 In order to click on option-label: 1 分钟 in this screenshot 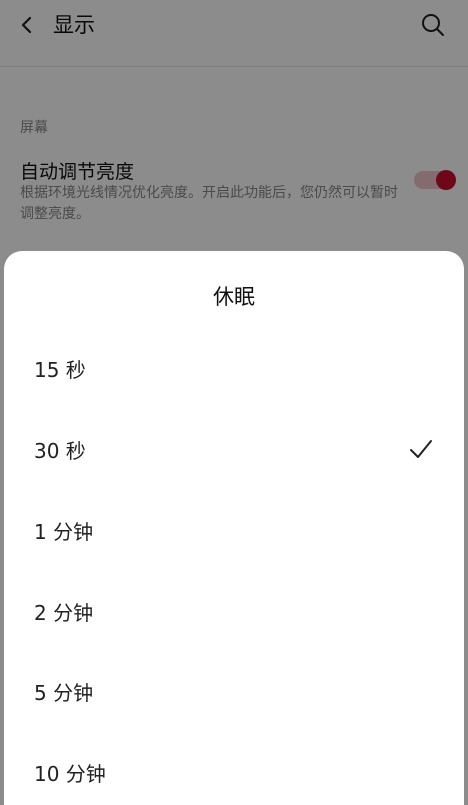, I will do `click(64, 532)`.